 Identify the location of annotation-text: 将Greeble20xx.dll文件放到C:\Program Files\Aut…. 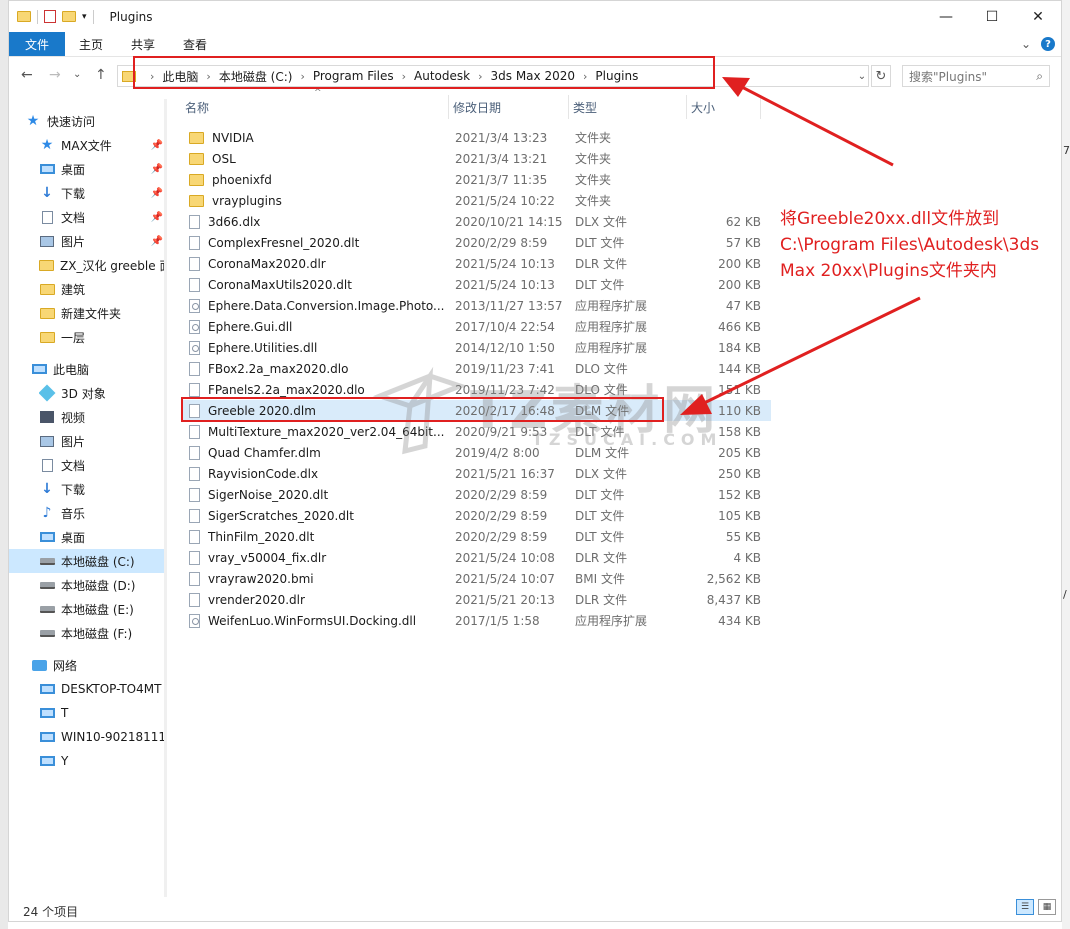
(910, 245).